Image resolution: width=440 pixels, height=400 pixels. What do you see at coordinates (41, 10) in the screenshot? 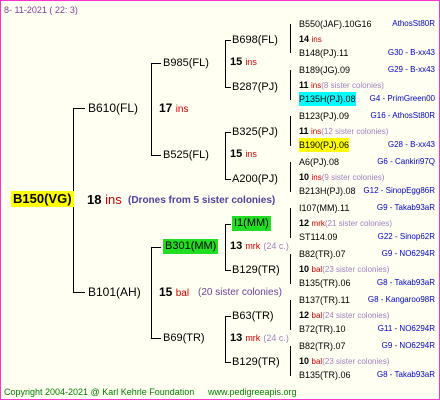
I see `header-date: 8- 11-2021 ( 22: 3)` at bounding box center [41, 10].